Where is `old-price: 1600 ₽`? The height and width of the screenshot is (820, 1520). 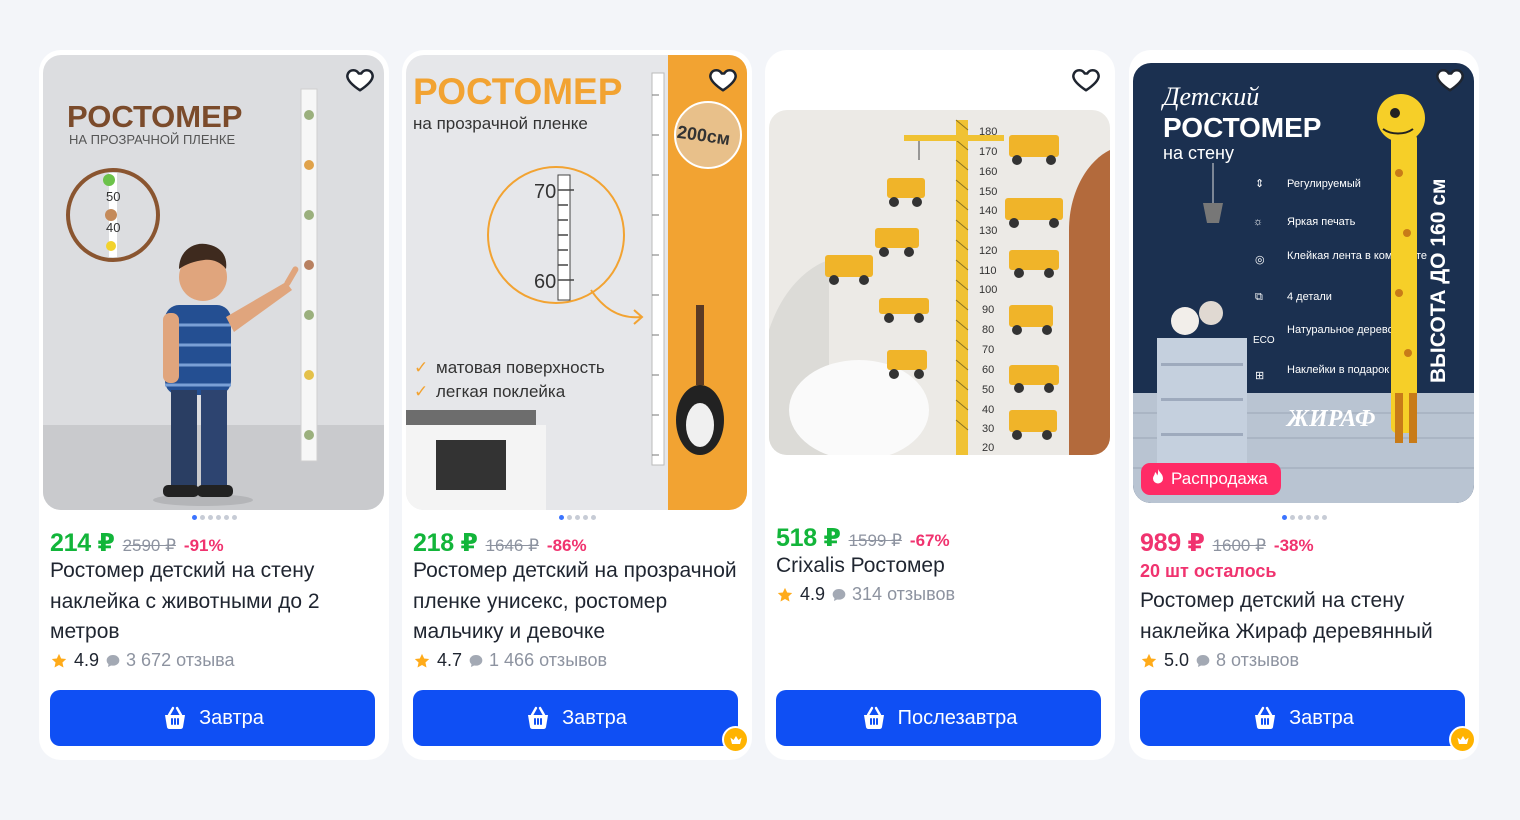 old-price: 1600 ₽ is located at coordinates (1239, 545).